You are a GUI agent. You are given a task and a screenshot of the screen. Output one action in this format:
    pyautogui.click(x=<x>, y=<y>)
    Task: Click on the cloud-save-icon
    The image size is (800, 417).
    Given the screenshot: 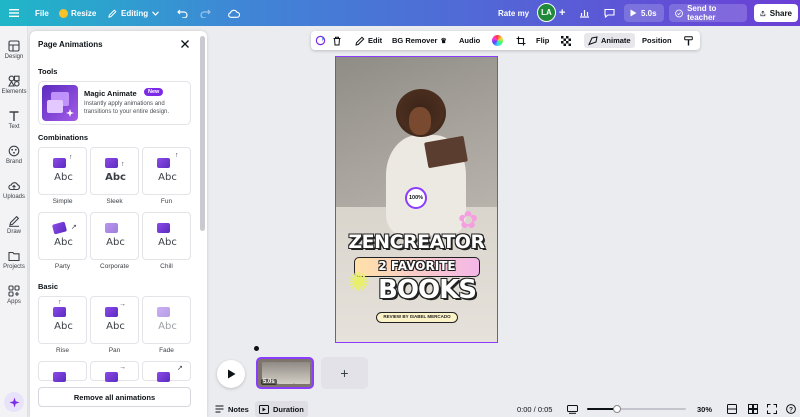 What is the action you would take?
    pyautogui.click(x=233, y=13)
    